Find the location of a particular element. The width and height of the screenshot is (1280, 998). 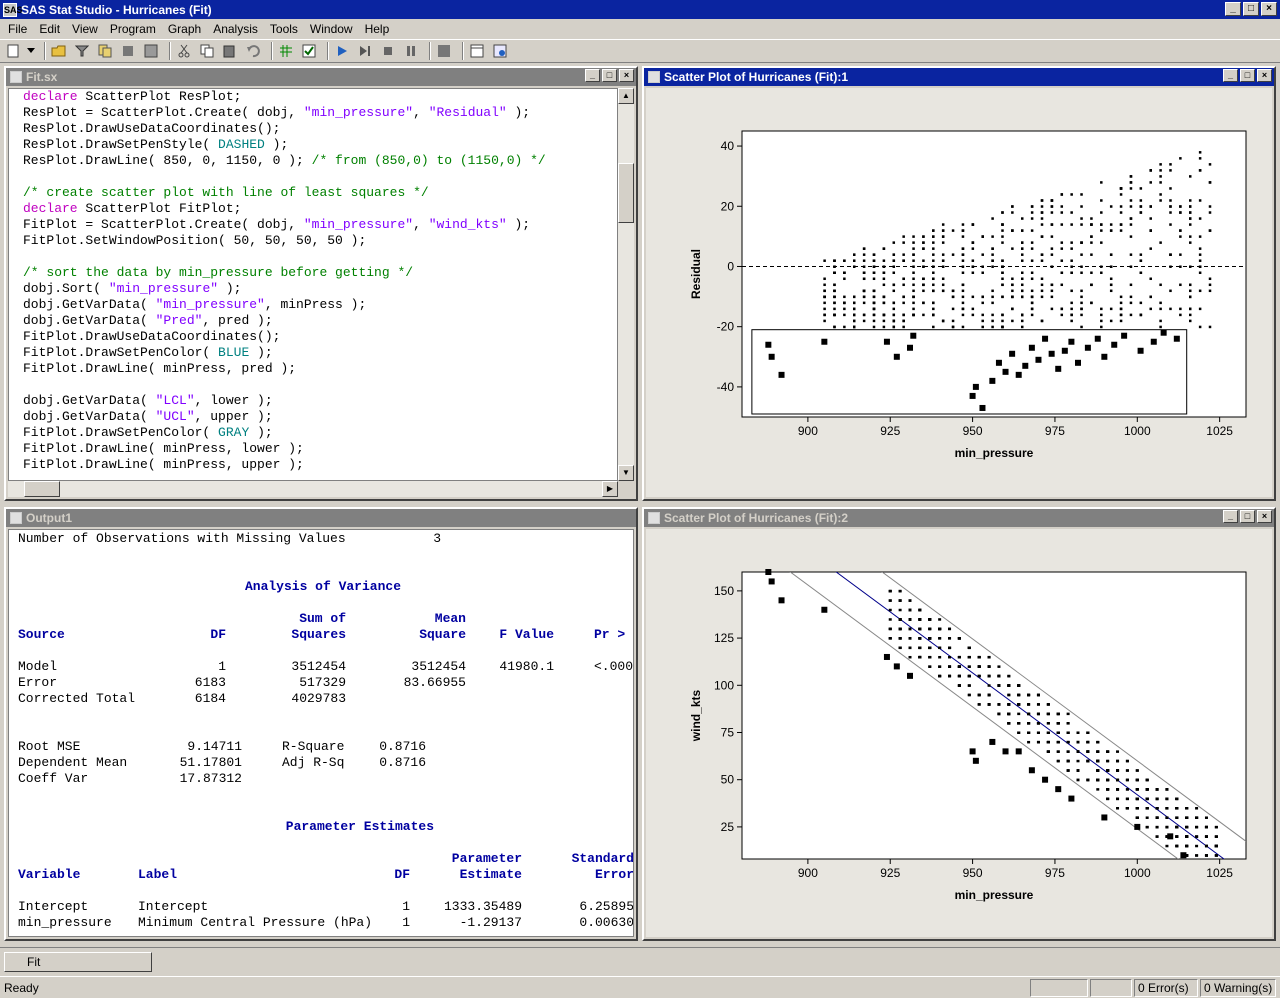

anova-ss: 3512454 is located at coordinates (318, 666).